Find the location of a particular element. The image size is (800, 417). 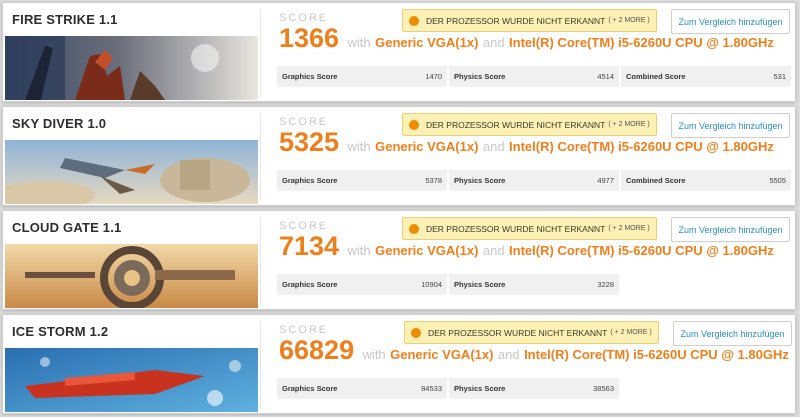

subscore-value: 10904 is located at coordinates (431, 284).